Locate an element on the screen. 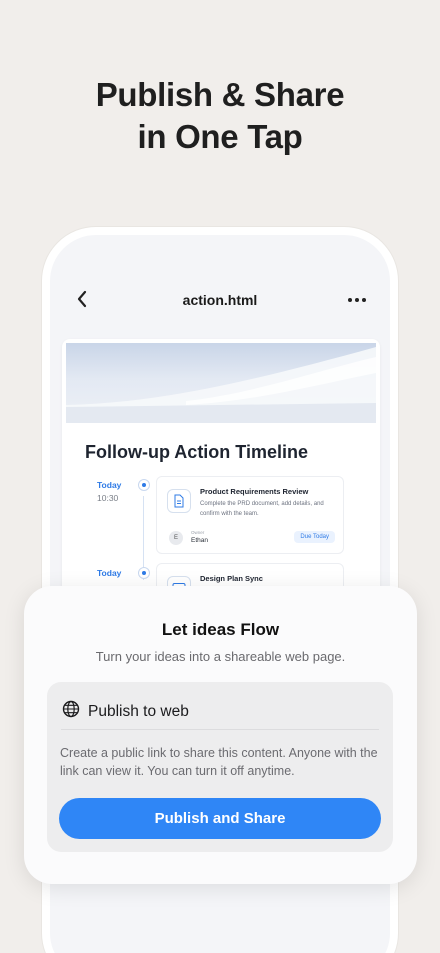 The width and height of the screenshot is (440, 953). page-title: action.html is located at coordinates (220, 300).